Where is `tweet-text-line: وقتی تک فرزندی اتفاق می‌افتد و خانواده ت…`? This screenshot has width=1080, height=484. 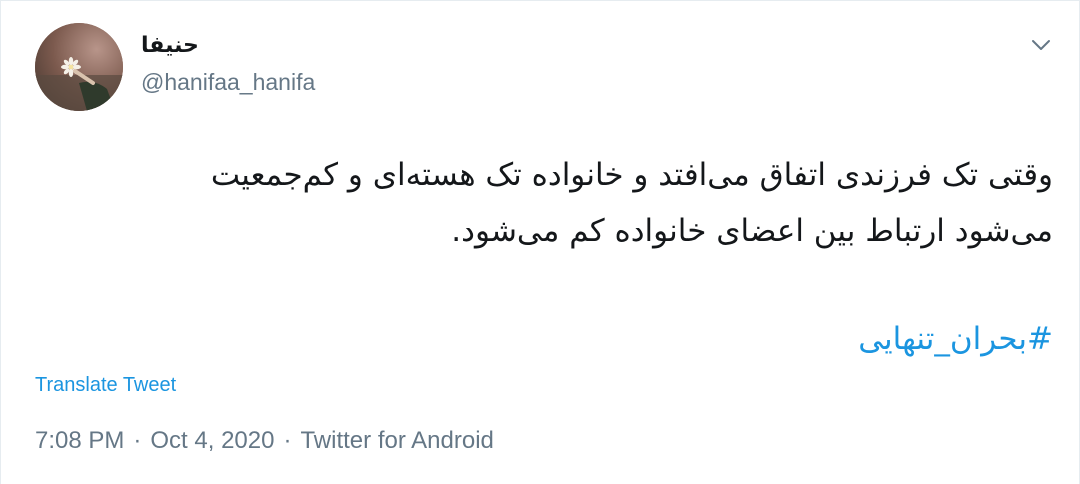
tweet-text-line: وقتی تک فرزندی اتفاق می‌افتد و خانواده ت… is located at coordinates (631, 175).